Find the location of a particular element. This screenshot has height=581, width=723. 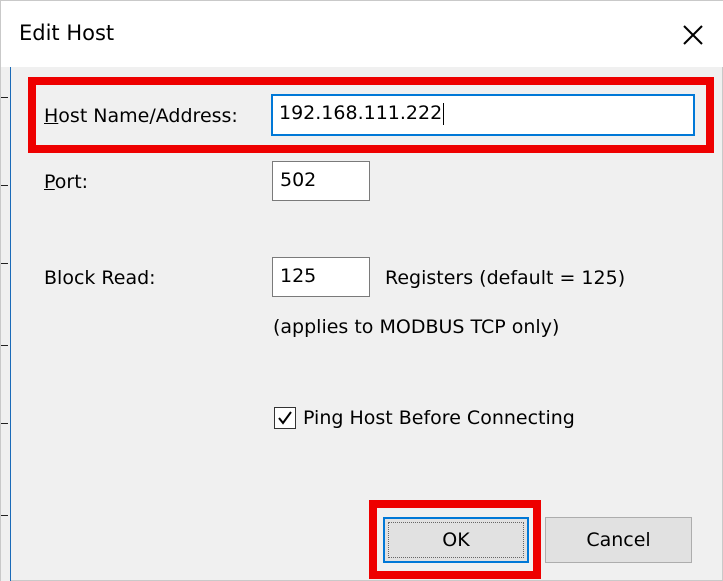

port-label: Port: is located at coordinates (66, 182).